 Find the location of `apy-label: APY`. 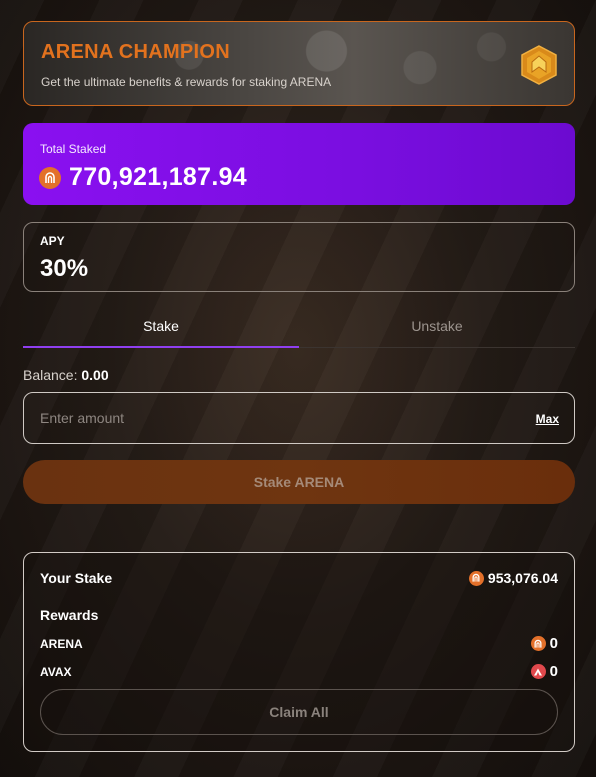

apy-label: APY is located at coordinates (52, 241).